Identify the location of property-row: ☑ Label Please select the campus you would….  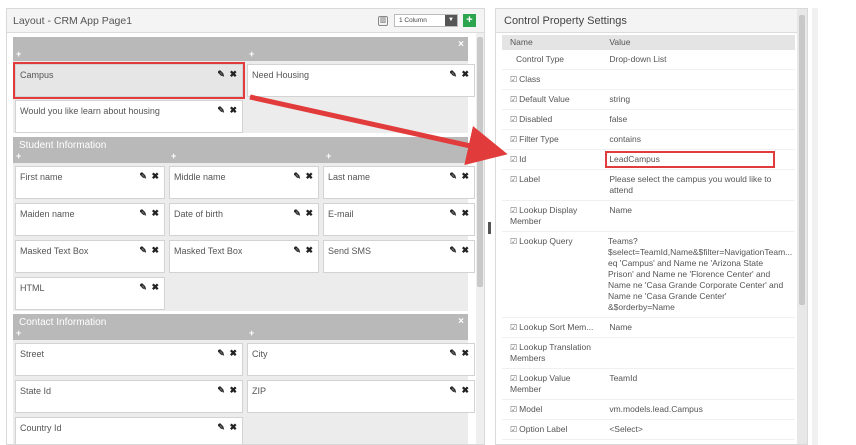
(648, 185).